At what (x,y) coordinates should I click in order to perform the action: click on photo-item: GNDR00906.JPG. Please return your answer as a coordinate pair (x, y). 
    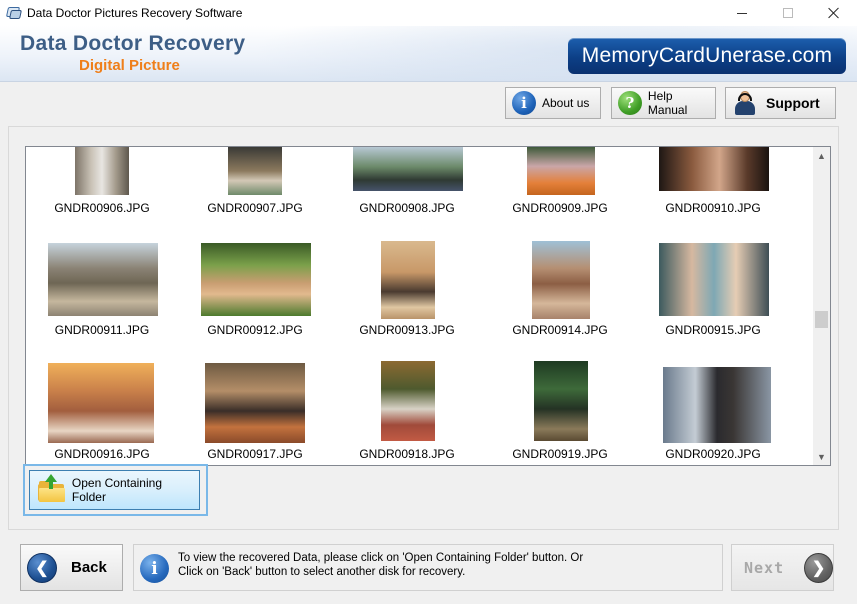
    Looking at the image, I should click on (102, 187).